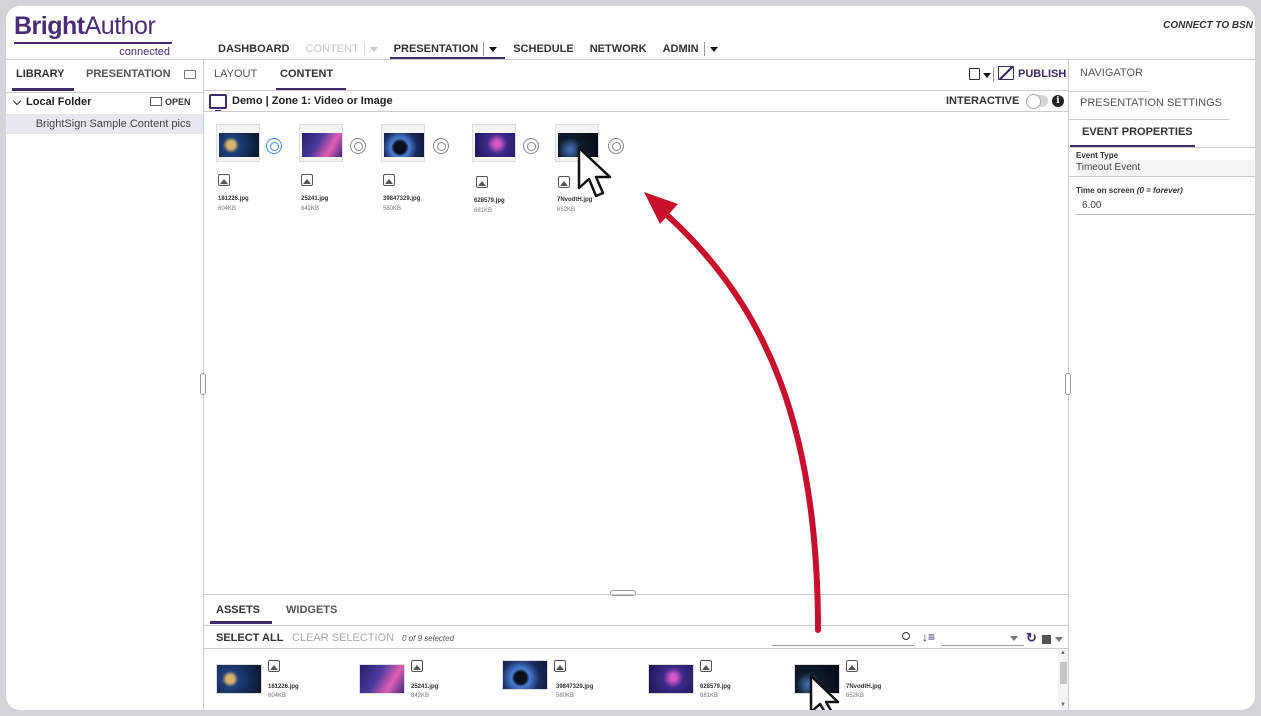 This screenshot has height=716, width=1261. I want to click on drag-arrow-annotation, so click(732, 412).